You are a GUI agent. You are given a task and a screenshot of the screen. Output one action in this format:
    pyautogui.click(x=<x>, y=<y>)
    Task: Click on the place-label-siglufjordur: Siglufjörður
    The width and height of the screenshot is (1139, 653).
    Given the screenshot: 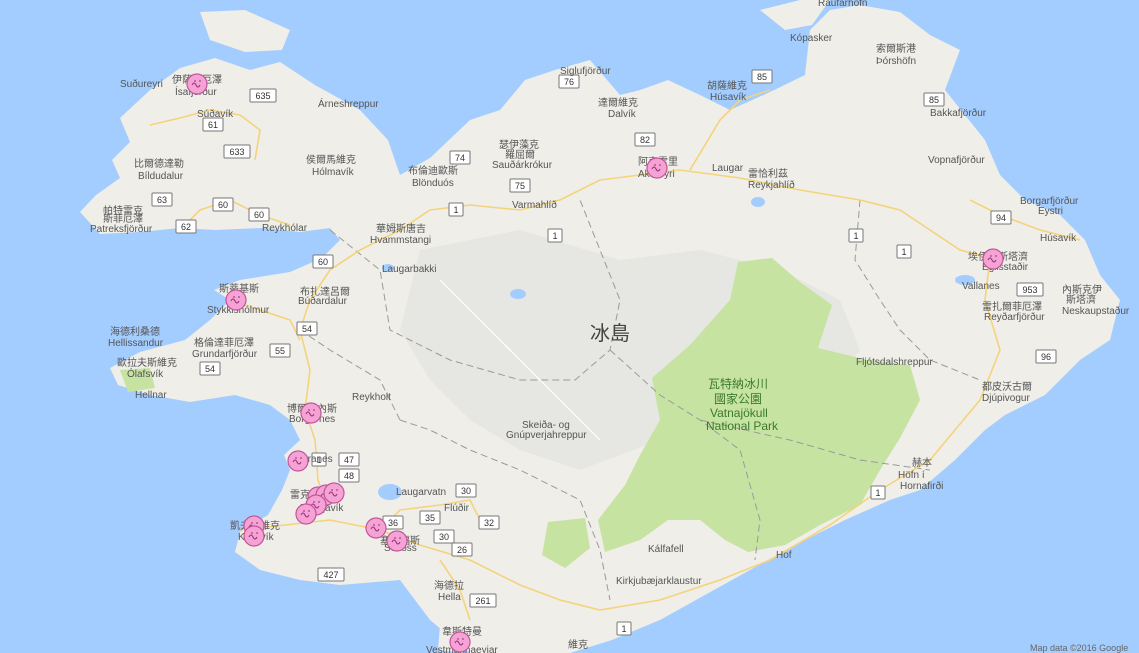 What is the action you would take?
    pyautogui.click(x=585, y=71)
    